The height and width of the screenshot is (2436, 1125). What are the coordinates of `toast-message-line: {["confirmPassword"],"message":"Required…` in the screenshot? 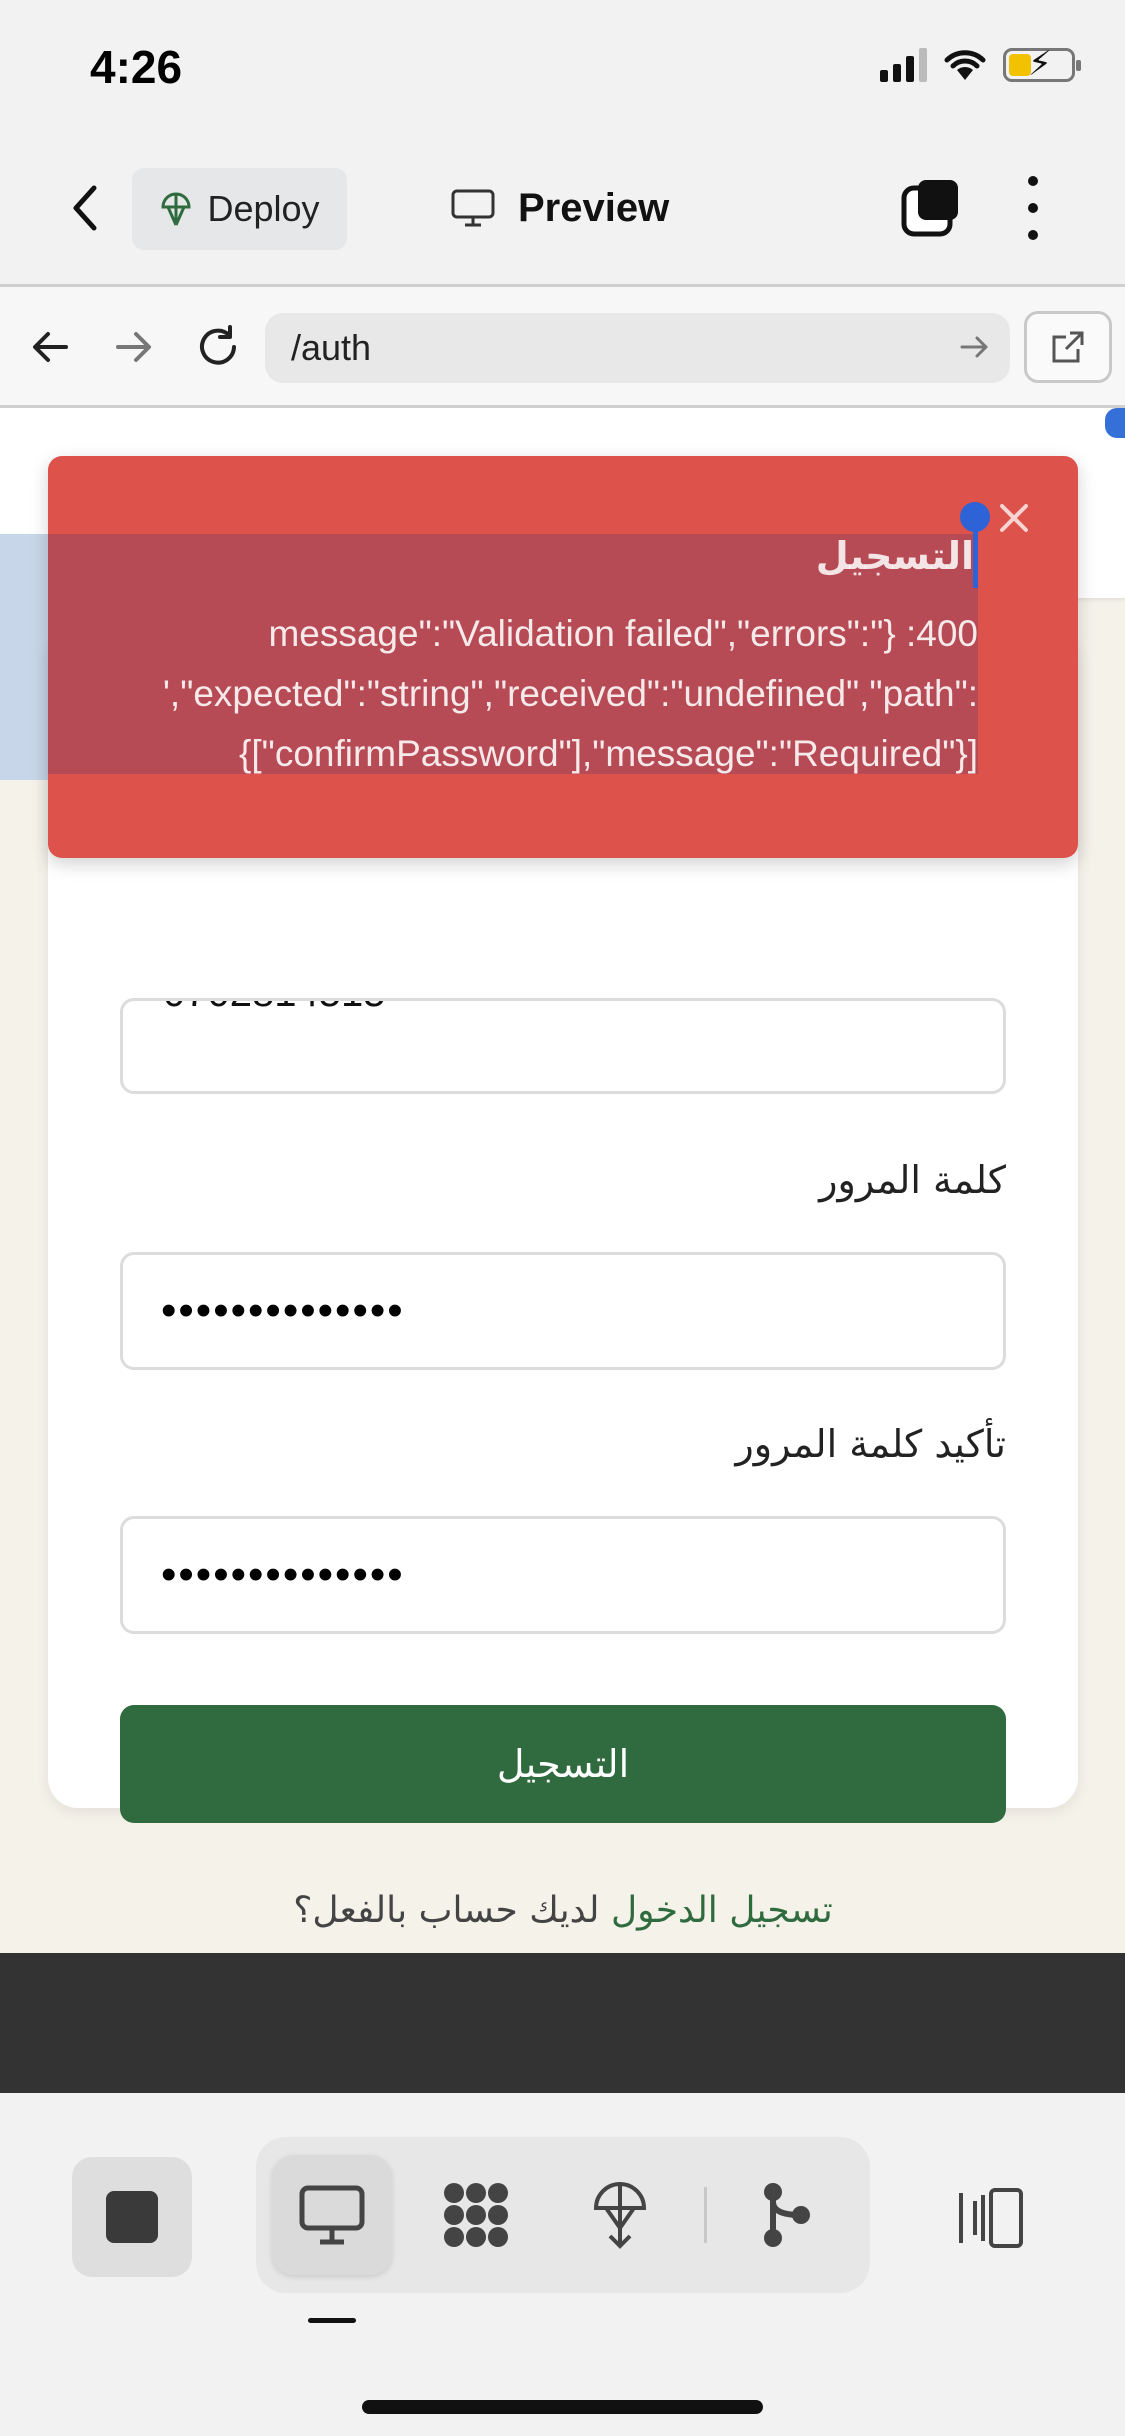 It's located at (608, 753).